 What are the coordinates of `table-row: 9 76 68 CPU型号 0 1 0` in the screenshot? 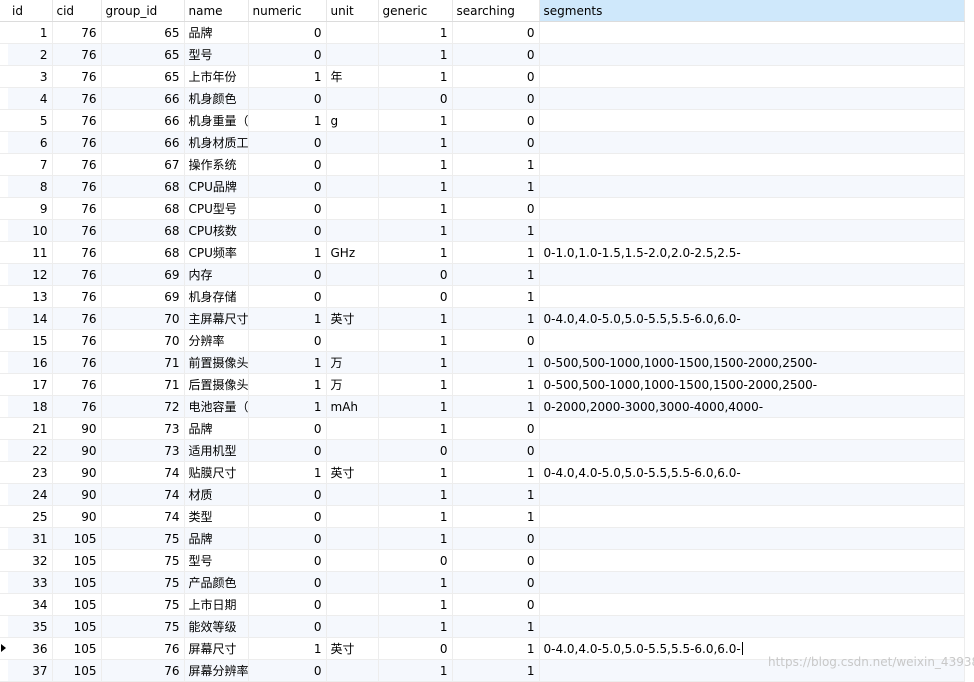 It's located at (482, 208).